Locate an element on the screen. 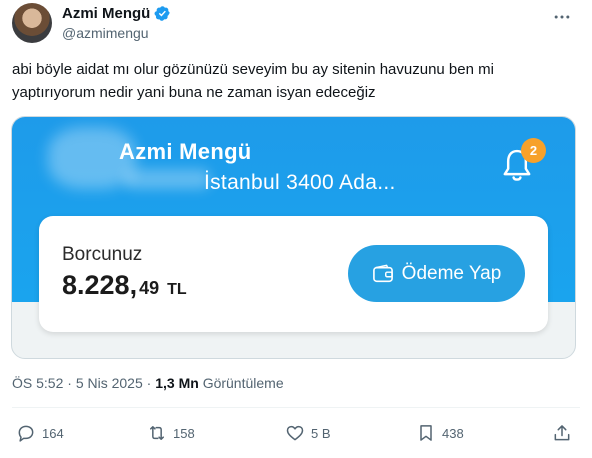 This screenshot has height=458, width=592. pay-button: Ödeme Yap is located at coordinates (436, 273).